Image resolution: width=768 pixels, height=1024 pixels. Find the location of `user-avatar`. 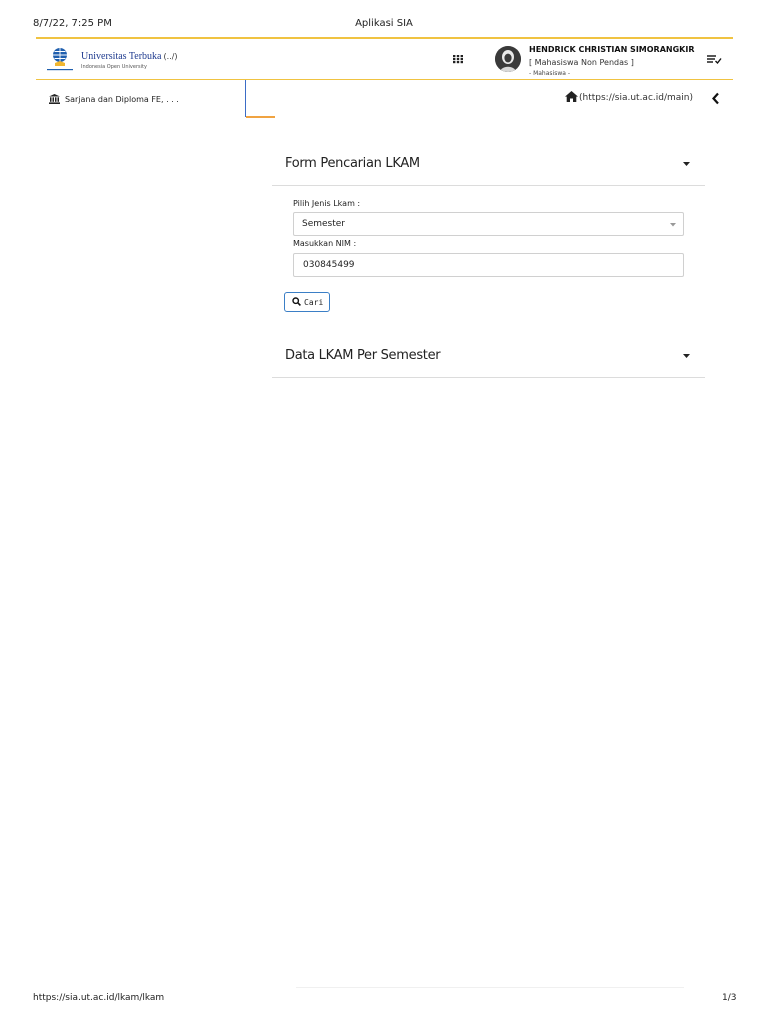

user-avatar is located at coordinates (508, 59).